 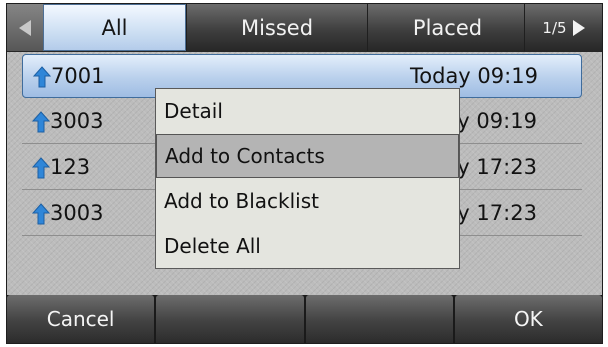 I want to click on tab-bar: All Missed Placed 1/5, so click(x=304, y=28).